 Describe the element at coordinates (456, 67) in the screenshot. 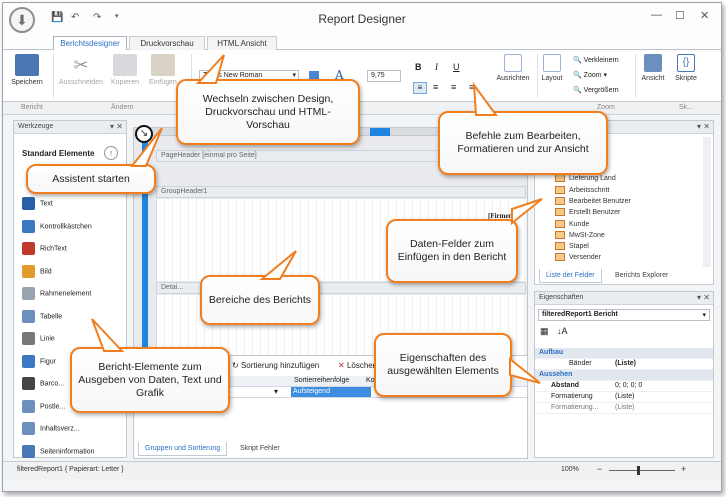

I see `underline-button: U` at that location.